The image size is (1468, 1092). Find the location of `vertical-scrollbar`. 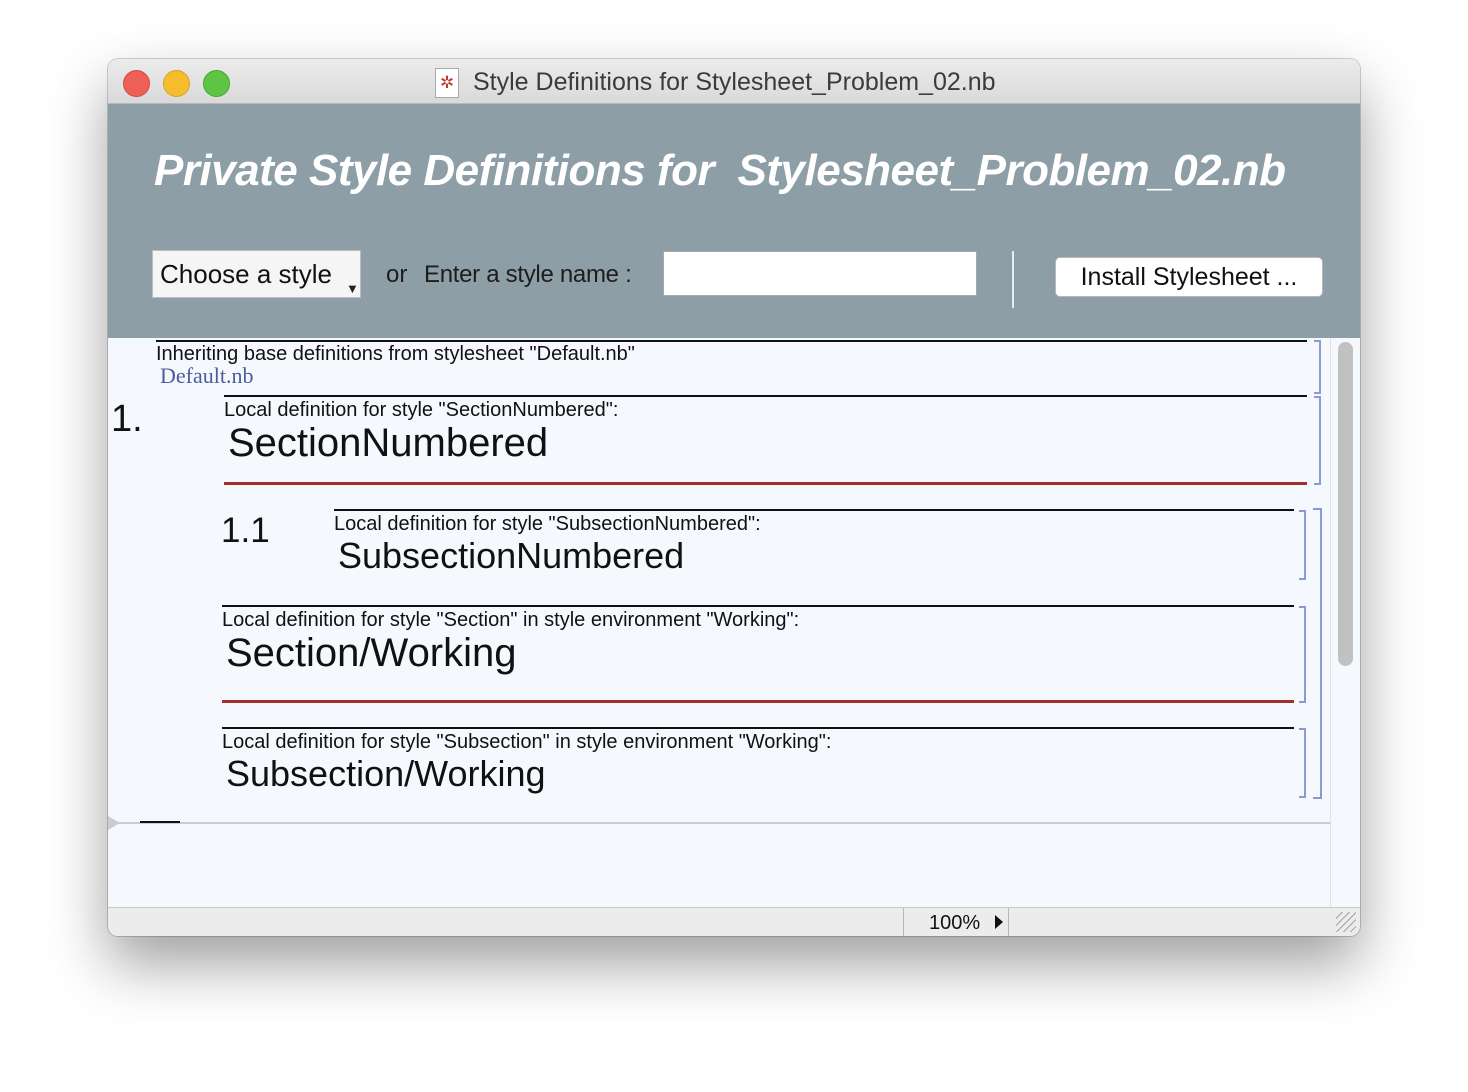

vertical-scrollbar is located at coordinates (1345, 622).